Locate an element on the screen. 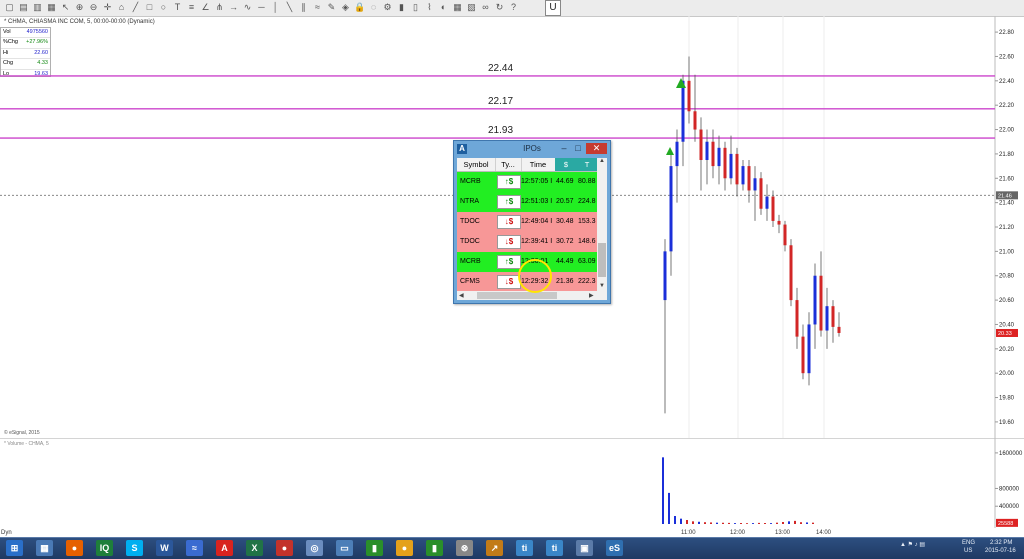 The width and height of the screenshot is (1024, 559). column-header-t: T is located at coordinates (587, 164).